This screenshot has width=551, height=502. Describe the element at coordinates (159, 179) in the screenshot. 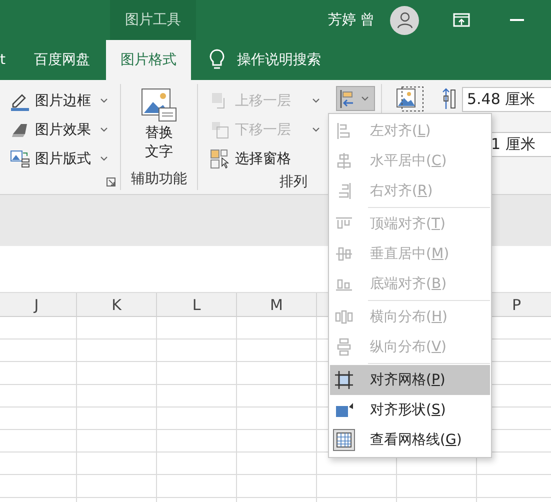

I see `group-label: 辅助功能` at that location.